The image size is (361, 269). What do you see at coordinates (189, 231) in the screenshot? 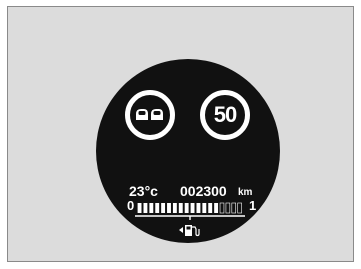
I see `fuel-pump-icon` at bounding box center [189, 231].